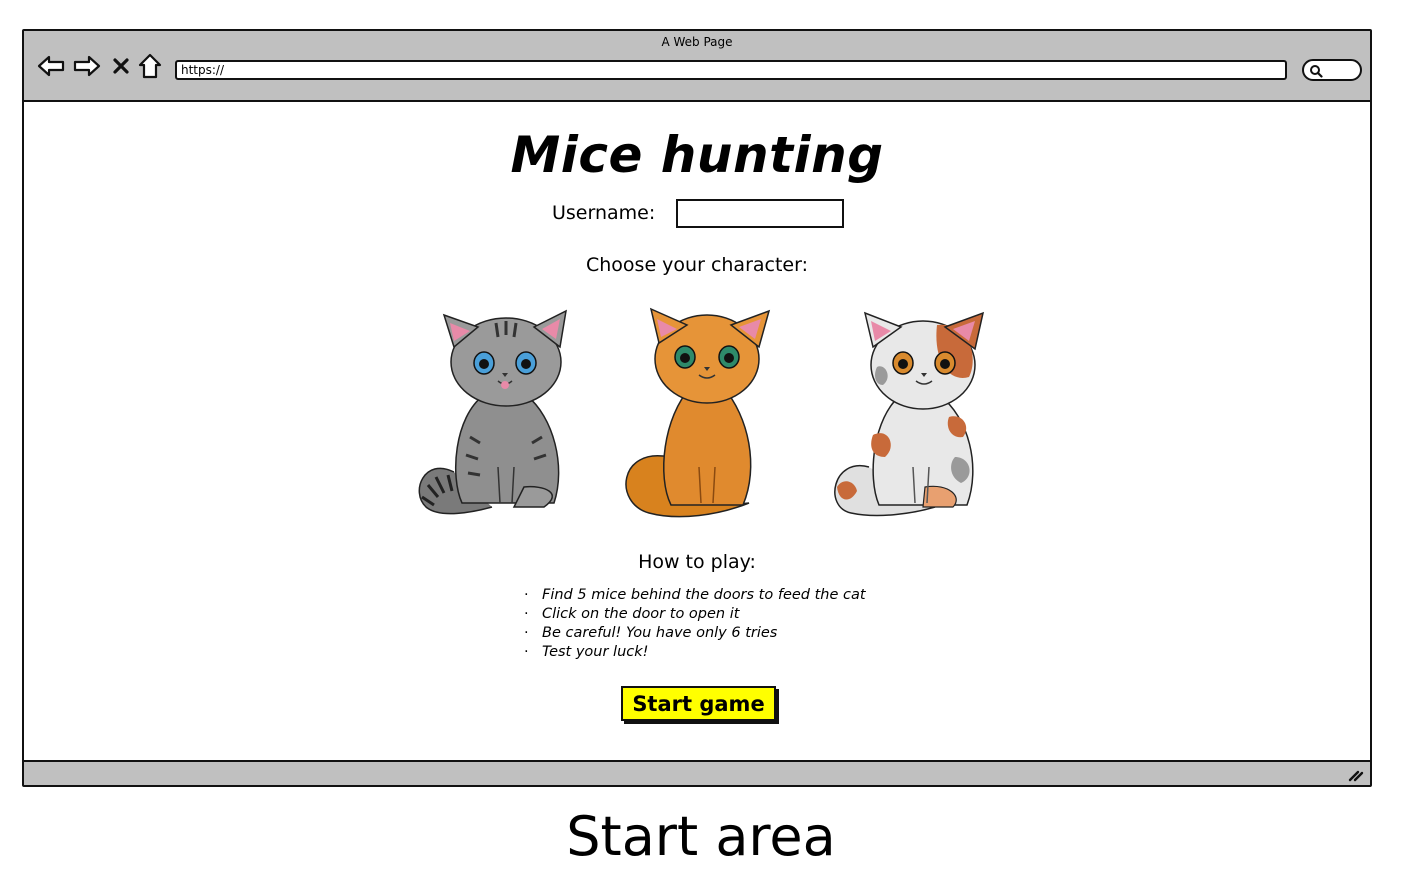  What do you see at coordinates (1316, 71) in the screenshot?
I see `search-icon` at bounding box center [1316, 71].